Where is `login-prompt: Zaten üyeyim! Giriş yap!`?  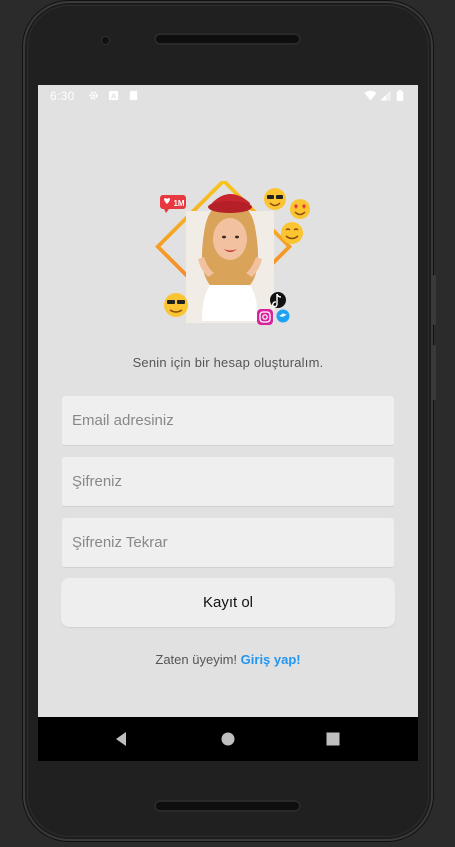
login-prompt: Zaten üyeyim! Giriş yap! is located at coordinates (228, 659).